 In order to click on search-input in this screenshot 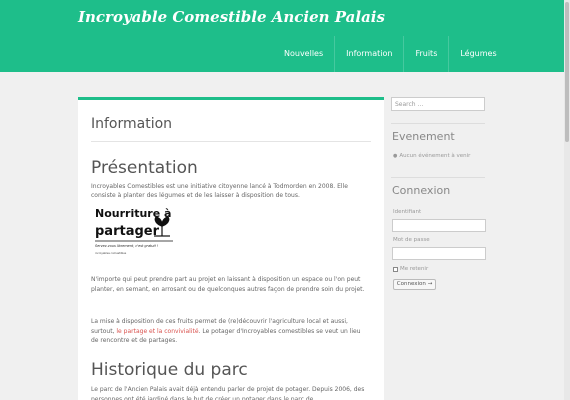, I will do `click(438, 104)`.